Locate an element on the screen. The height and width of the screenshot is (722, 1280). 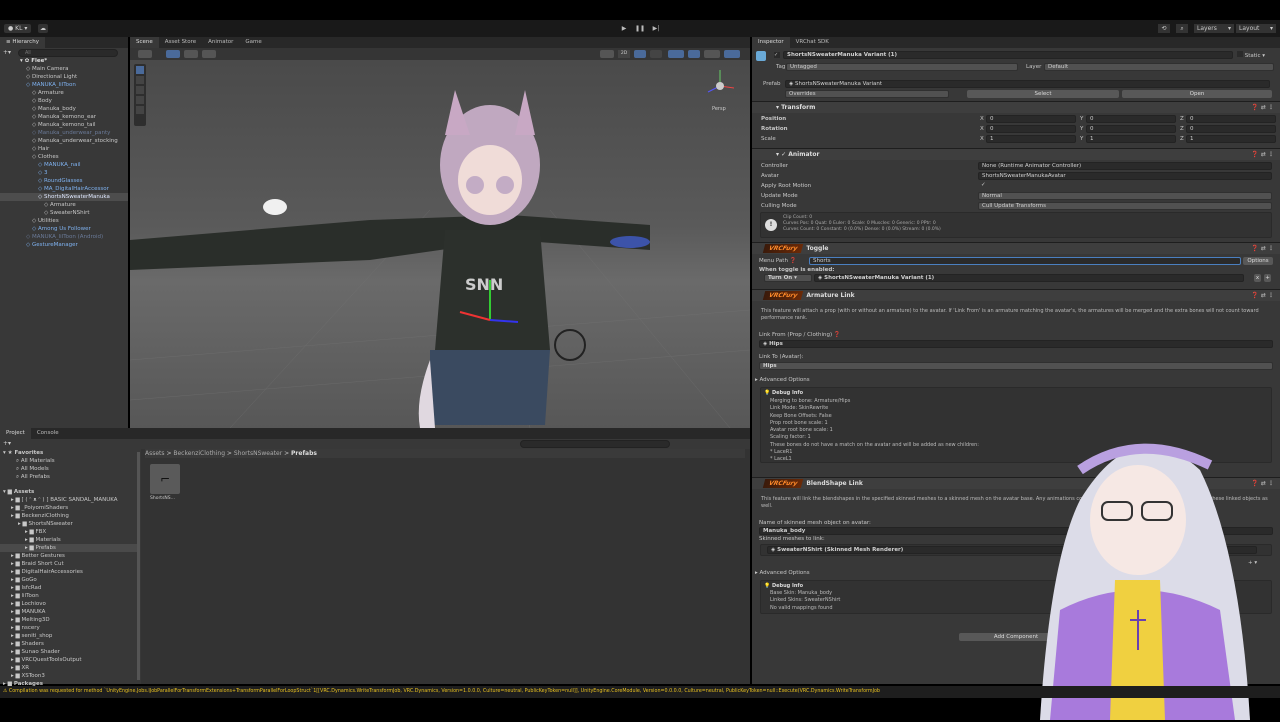
hierarchy-item: ◇ Manuka_kemono_ear is located at coordinates (64, 117).